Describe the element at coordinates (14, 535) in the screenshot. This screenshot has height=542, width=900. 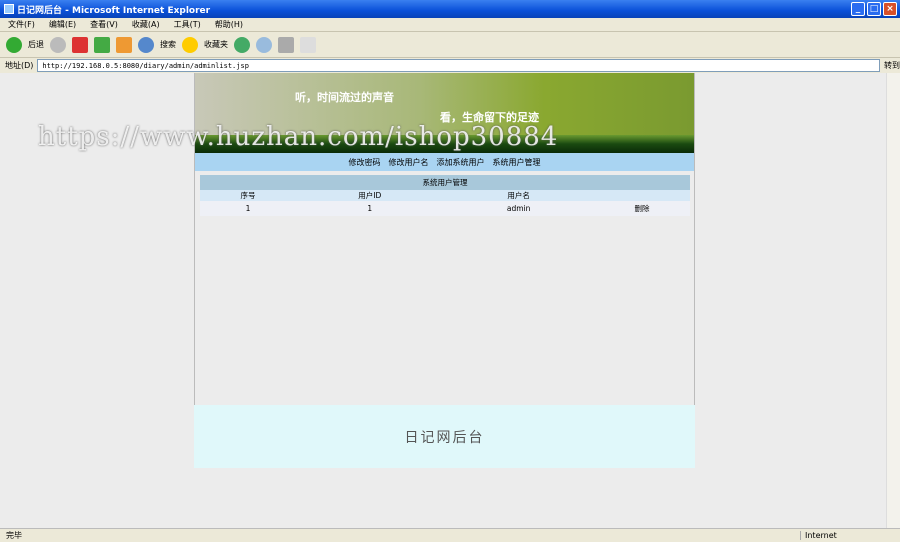
I see `status-text: 完毕` at that location.